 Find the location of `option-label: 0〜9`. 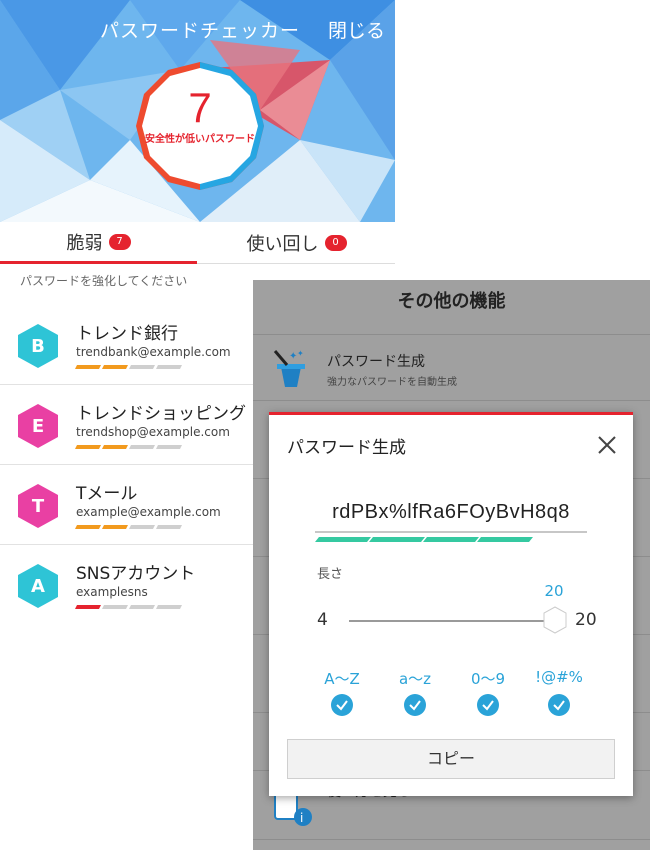

option-label: 0〜9 is located at coordinates (488, 679).